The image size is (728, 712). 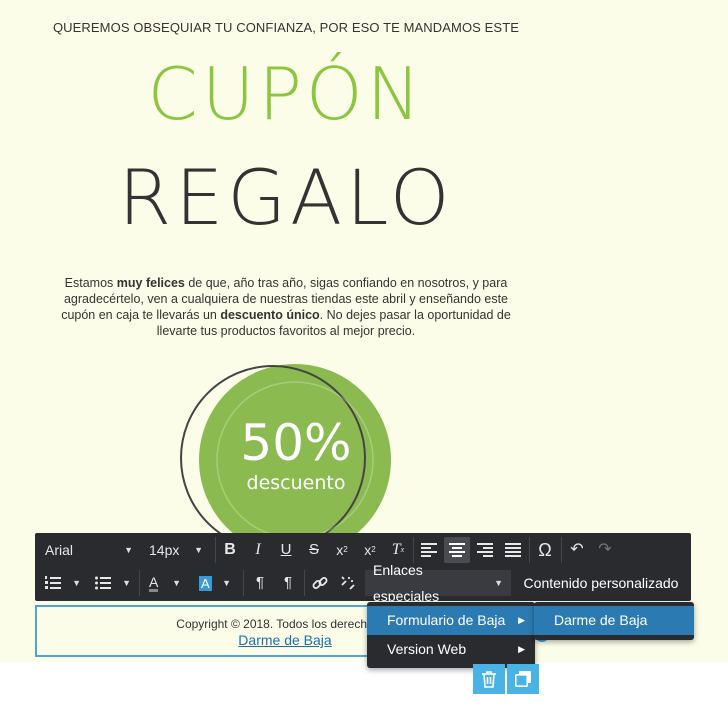 I want to click on omega-special-char-icon: Ω, so click(x=545, y=550).